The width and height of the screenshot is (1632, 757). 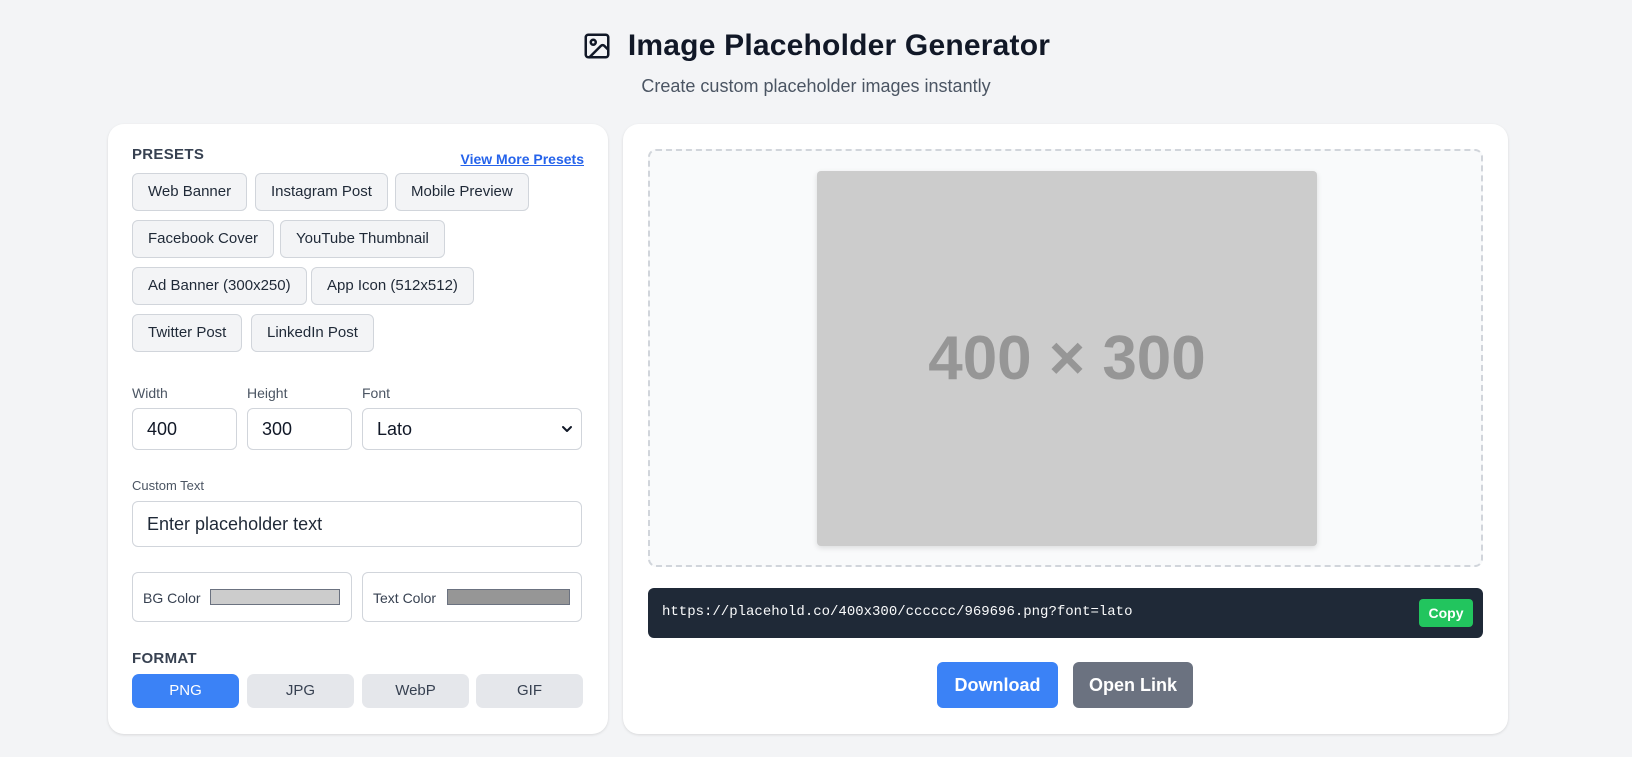 I want to click on font-select: Lato, so click(x=472, y=429).